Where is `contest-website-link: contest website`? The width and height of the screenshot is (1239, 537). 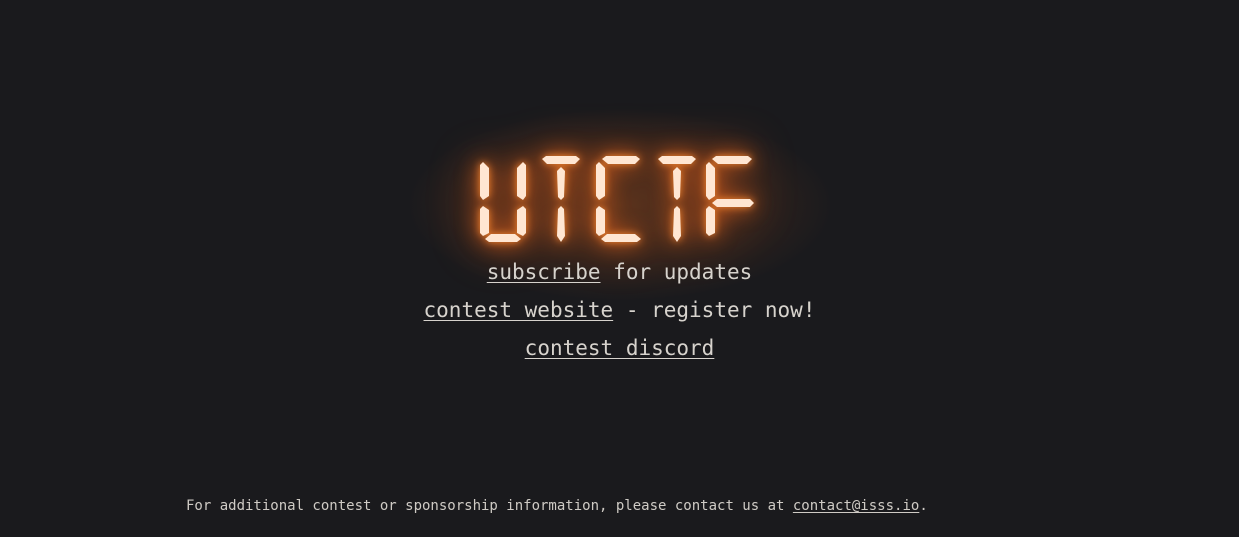
contest-website-link: contest website is located at coordinates (519, 310).